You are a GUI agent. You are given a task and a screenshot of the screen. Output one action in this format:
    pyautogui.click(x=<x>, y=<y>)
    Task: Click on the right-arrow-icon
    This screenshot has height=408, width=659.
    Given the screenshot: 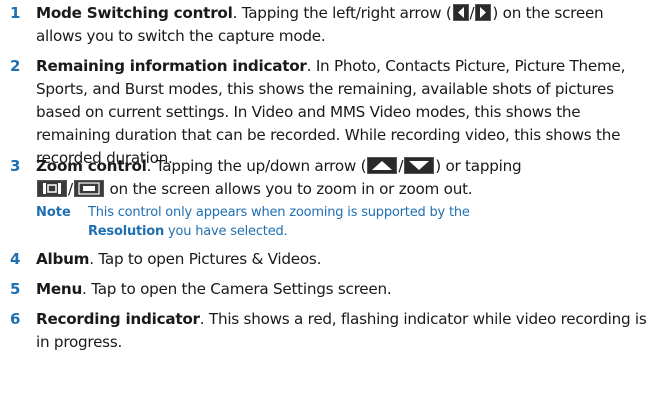 What is the action you would take?
    pyautogui.click(x=483, y=12)
    